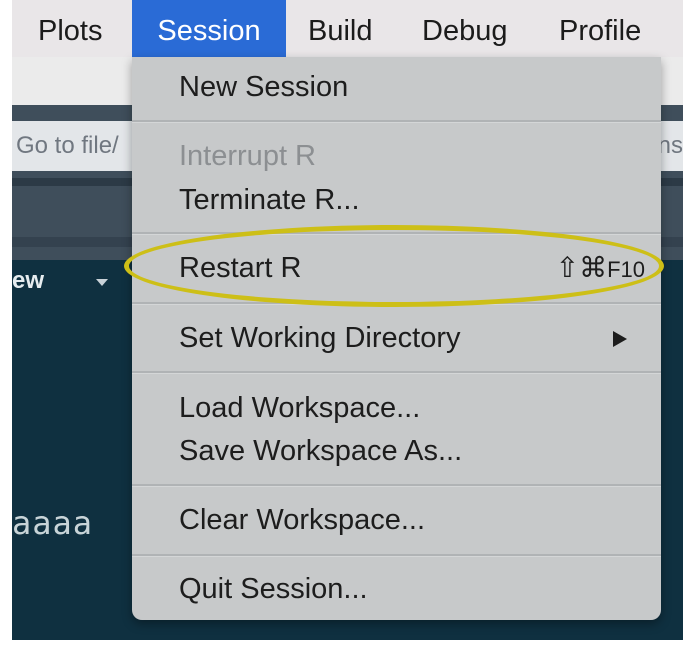 This screenshot has width=683, height=653. Describe the element at coordinates (464, 28) in the screenshot. I see `menu-debug: Debug` at that location.